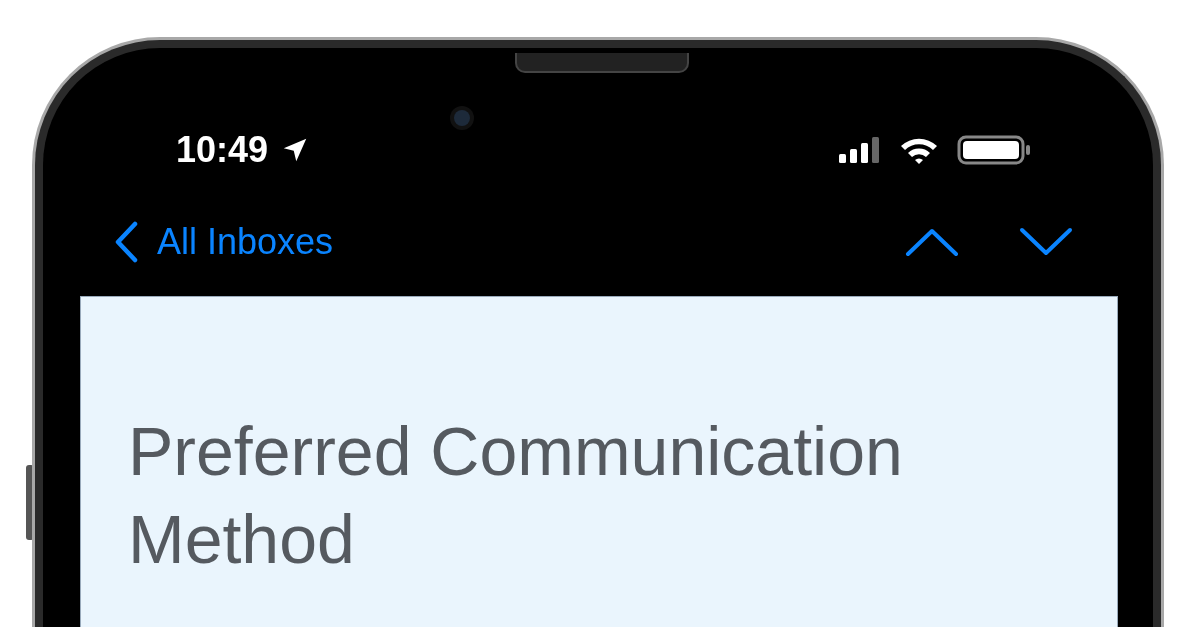 This screenshot has width=1200, height=627. I want to click on signal-icon, so click(860, 150).